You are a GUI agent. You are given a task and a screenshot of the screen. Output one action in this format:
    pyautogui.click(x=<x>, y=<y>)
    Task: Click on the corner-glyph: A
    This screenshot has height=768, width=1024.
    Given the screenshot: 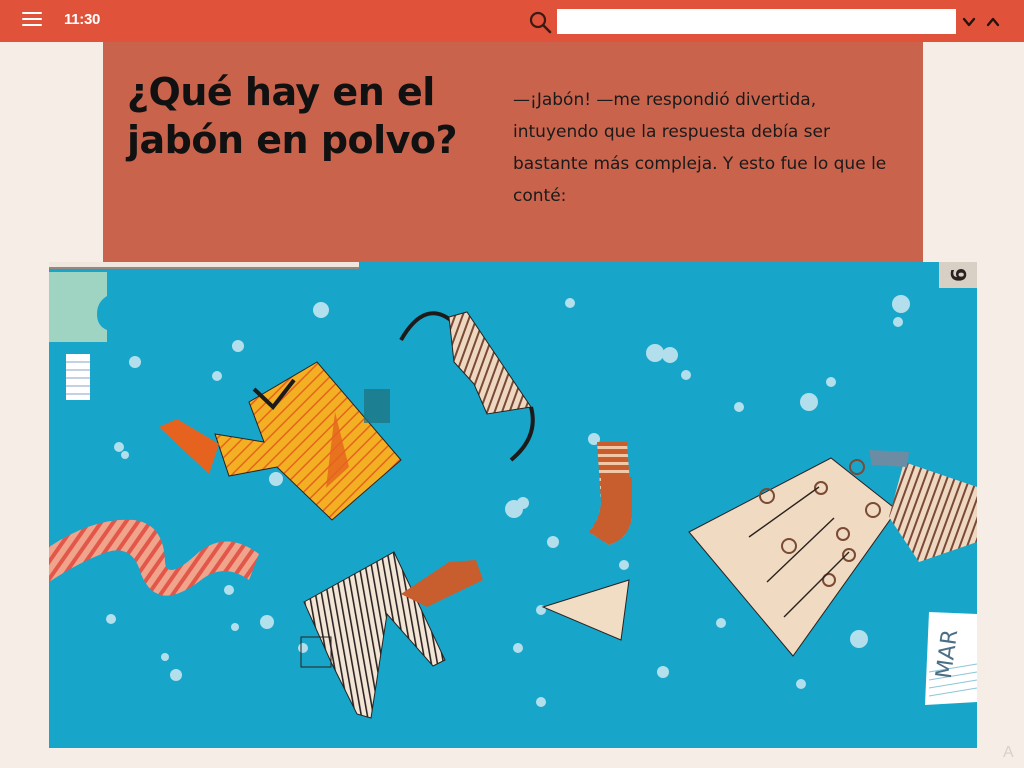 What is the action you would take?
    pyautogui.click(x=1008, y=752)
    